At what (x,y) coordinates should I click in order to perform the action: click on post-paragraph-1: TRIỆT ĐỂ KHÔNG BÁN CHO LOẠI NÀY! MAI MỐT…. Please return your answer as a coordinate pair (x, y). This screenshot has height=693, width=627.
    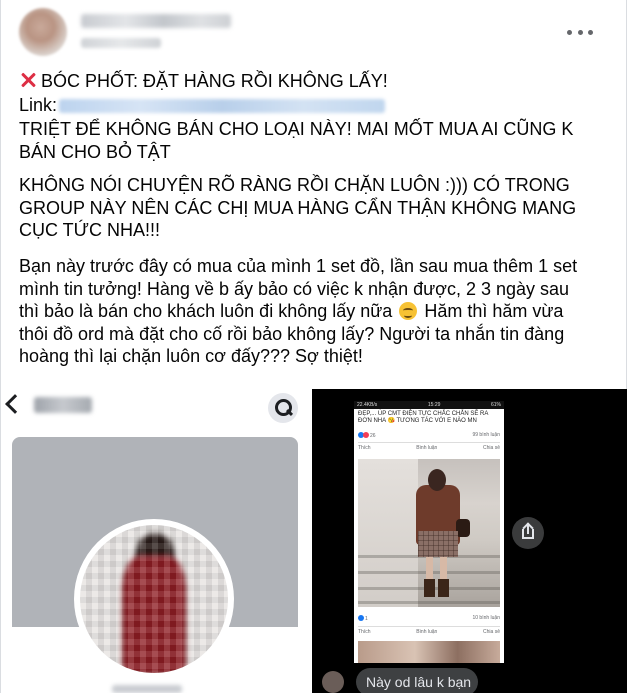
    Looking at the image, I should click on (296, 140).